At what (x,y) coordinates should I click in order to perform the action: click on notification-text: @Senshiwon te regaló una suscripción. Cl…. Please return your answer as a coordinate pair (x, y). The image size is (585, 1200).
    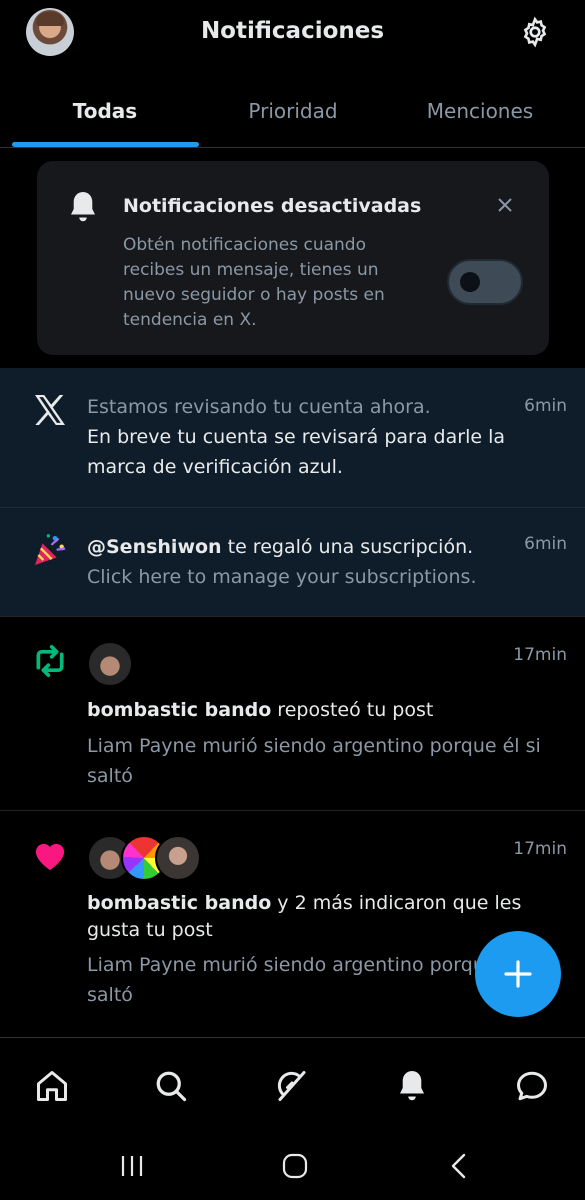
    Looking at the image, I should click on (322, 562).